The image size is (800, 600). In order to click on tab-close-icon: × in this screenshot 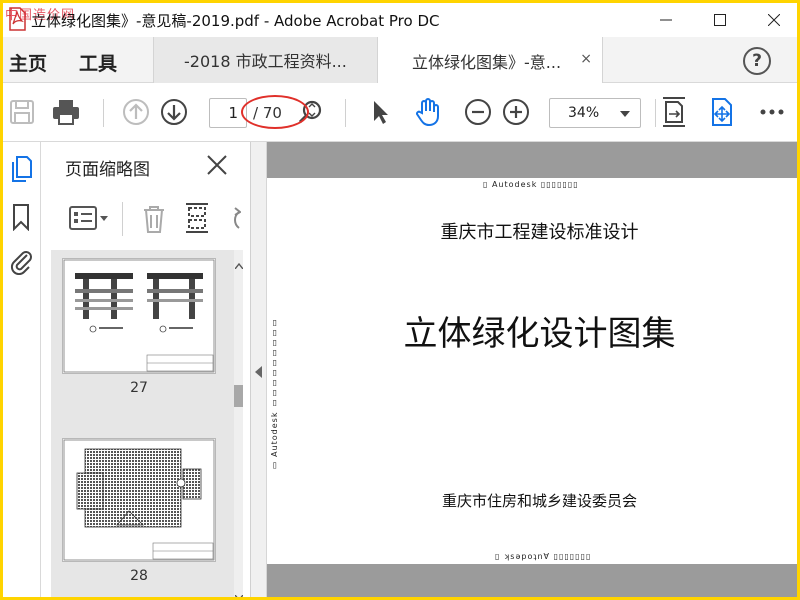, I will do `click(586, 59)`.